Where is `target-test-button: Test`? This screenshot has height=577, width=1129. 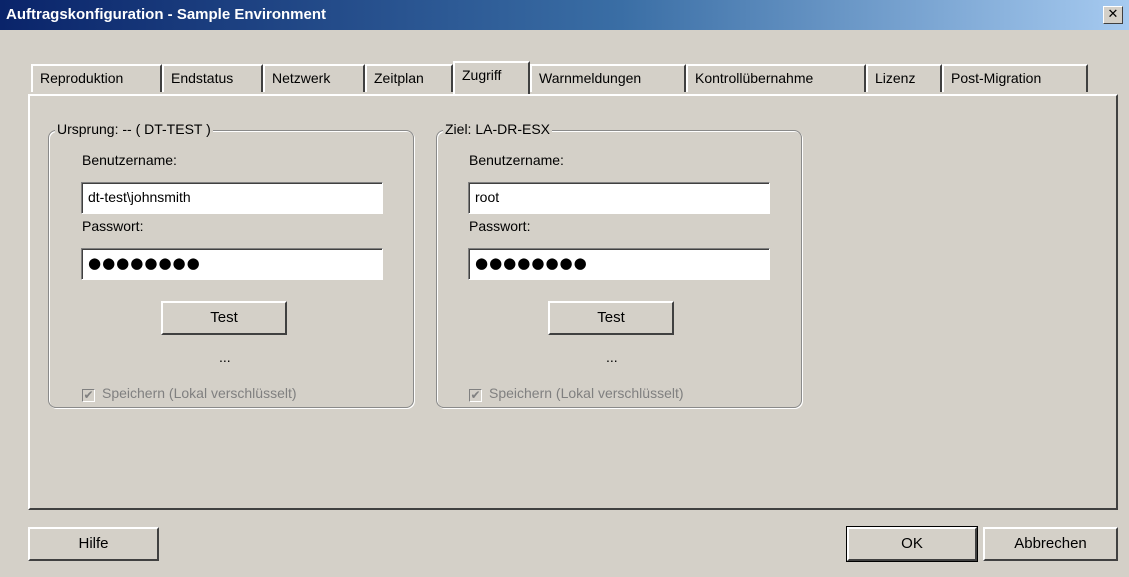
target-test-button: Test is located at coordinates (611, 318).